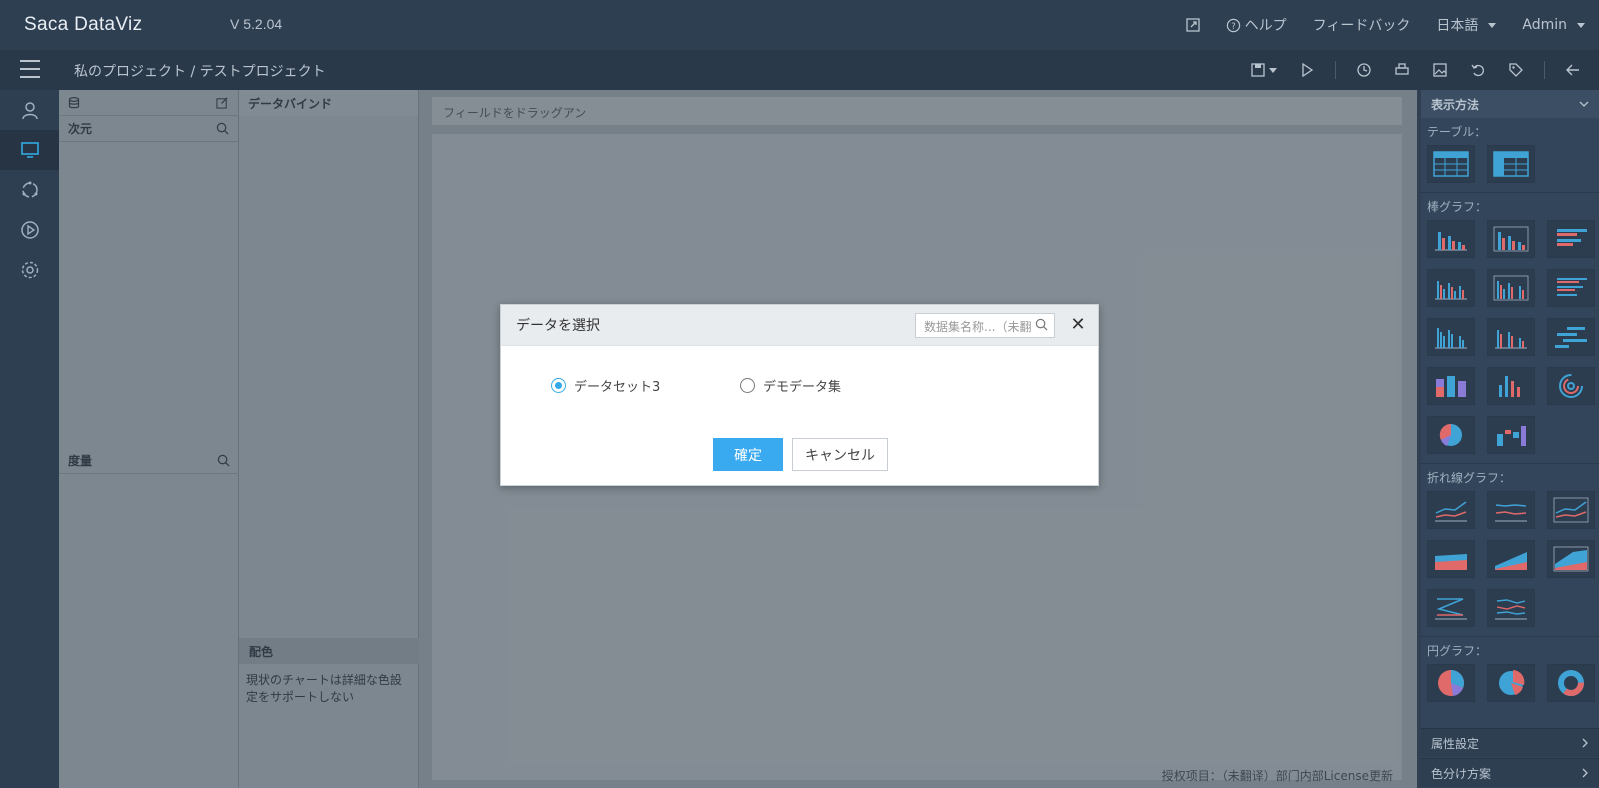  I want to click on pie-grid, so click(1513, 683).